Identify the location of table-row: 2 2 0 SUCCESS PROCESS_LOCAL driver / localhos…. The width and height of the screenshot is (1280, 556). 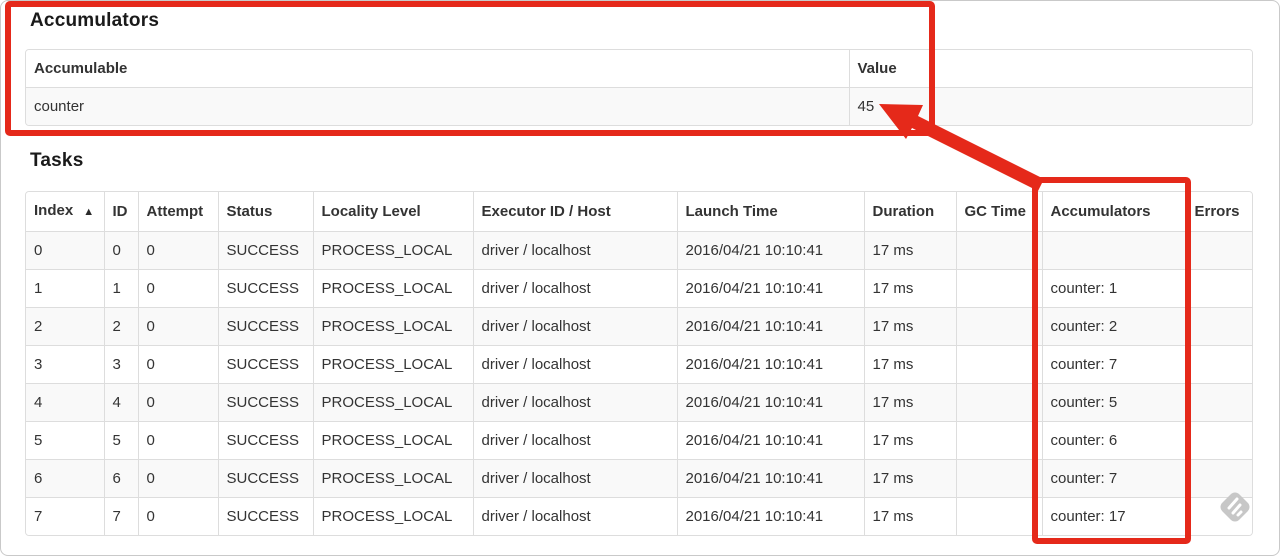
(639, 326).